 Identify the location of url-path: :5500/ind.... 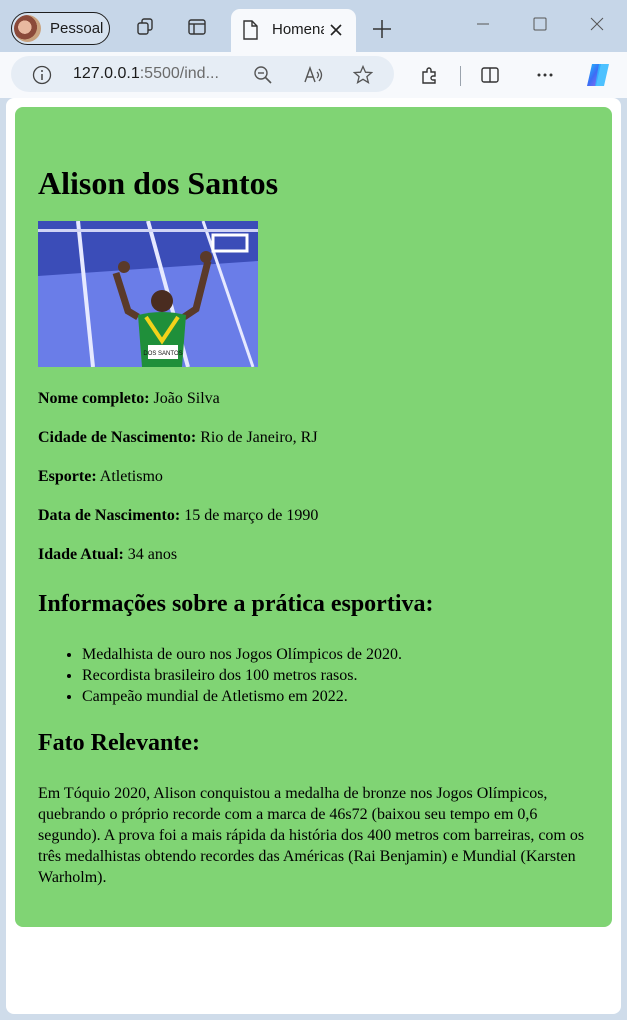
(179, 73).